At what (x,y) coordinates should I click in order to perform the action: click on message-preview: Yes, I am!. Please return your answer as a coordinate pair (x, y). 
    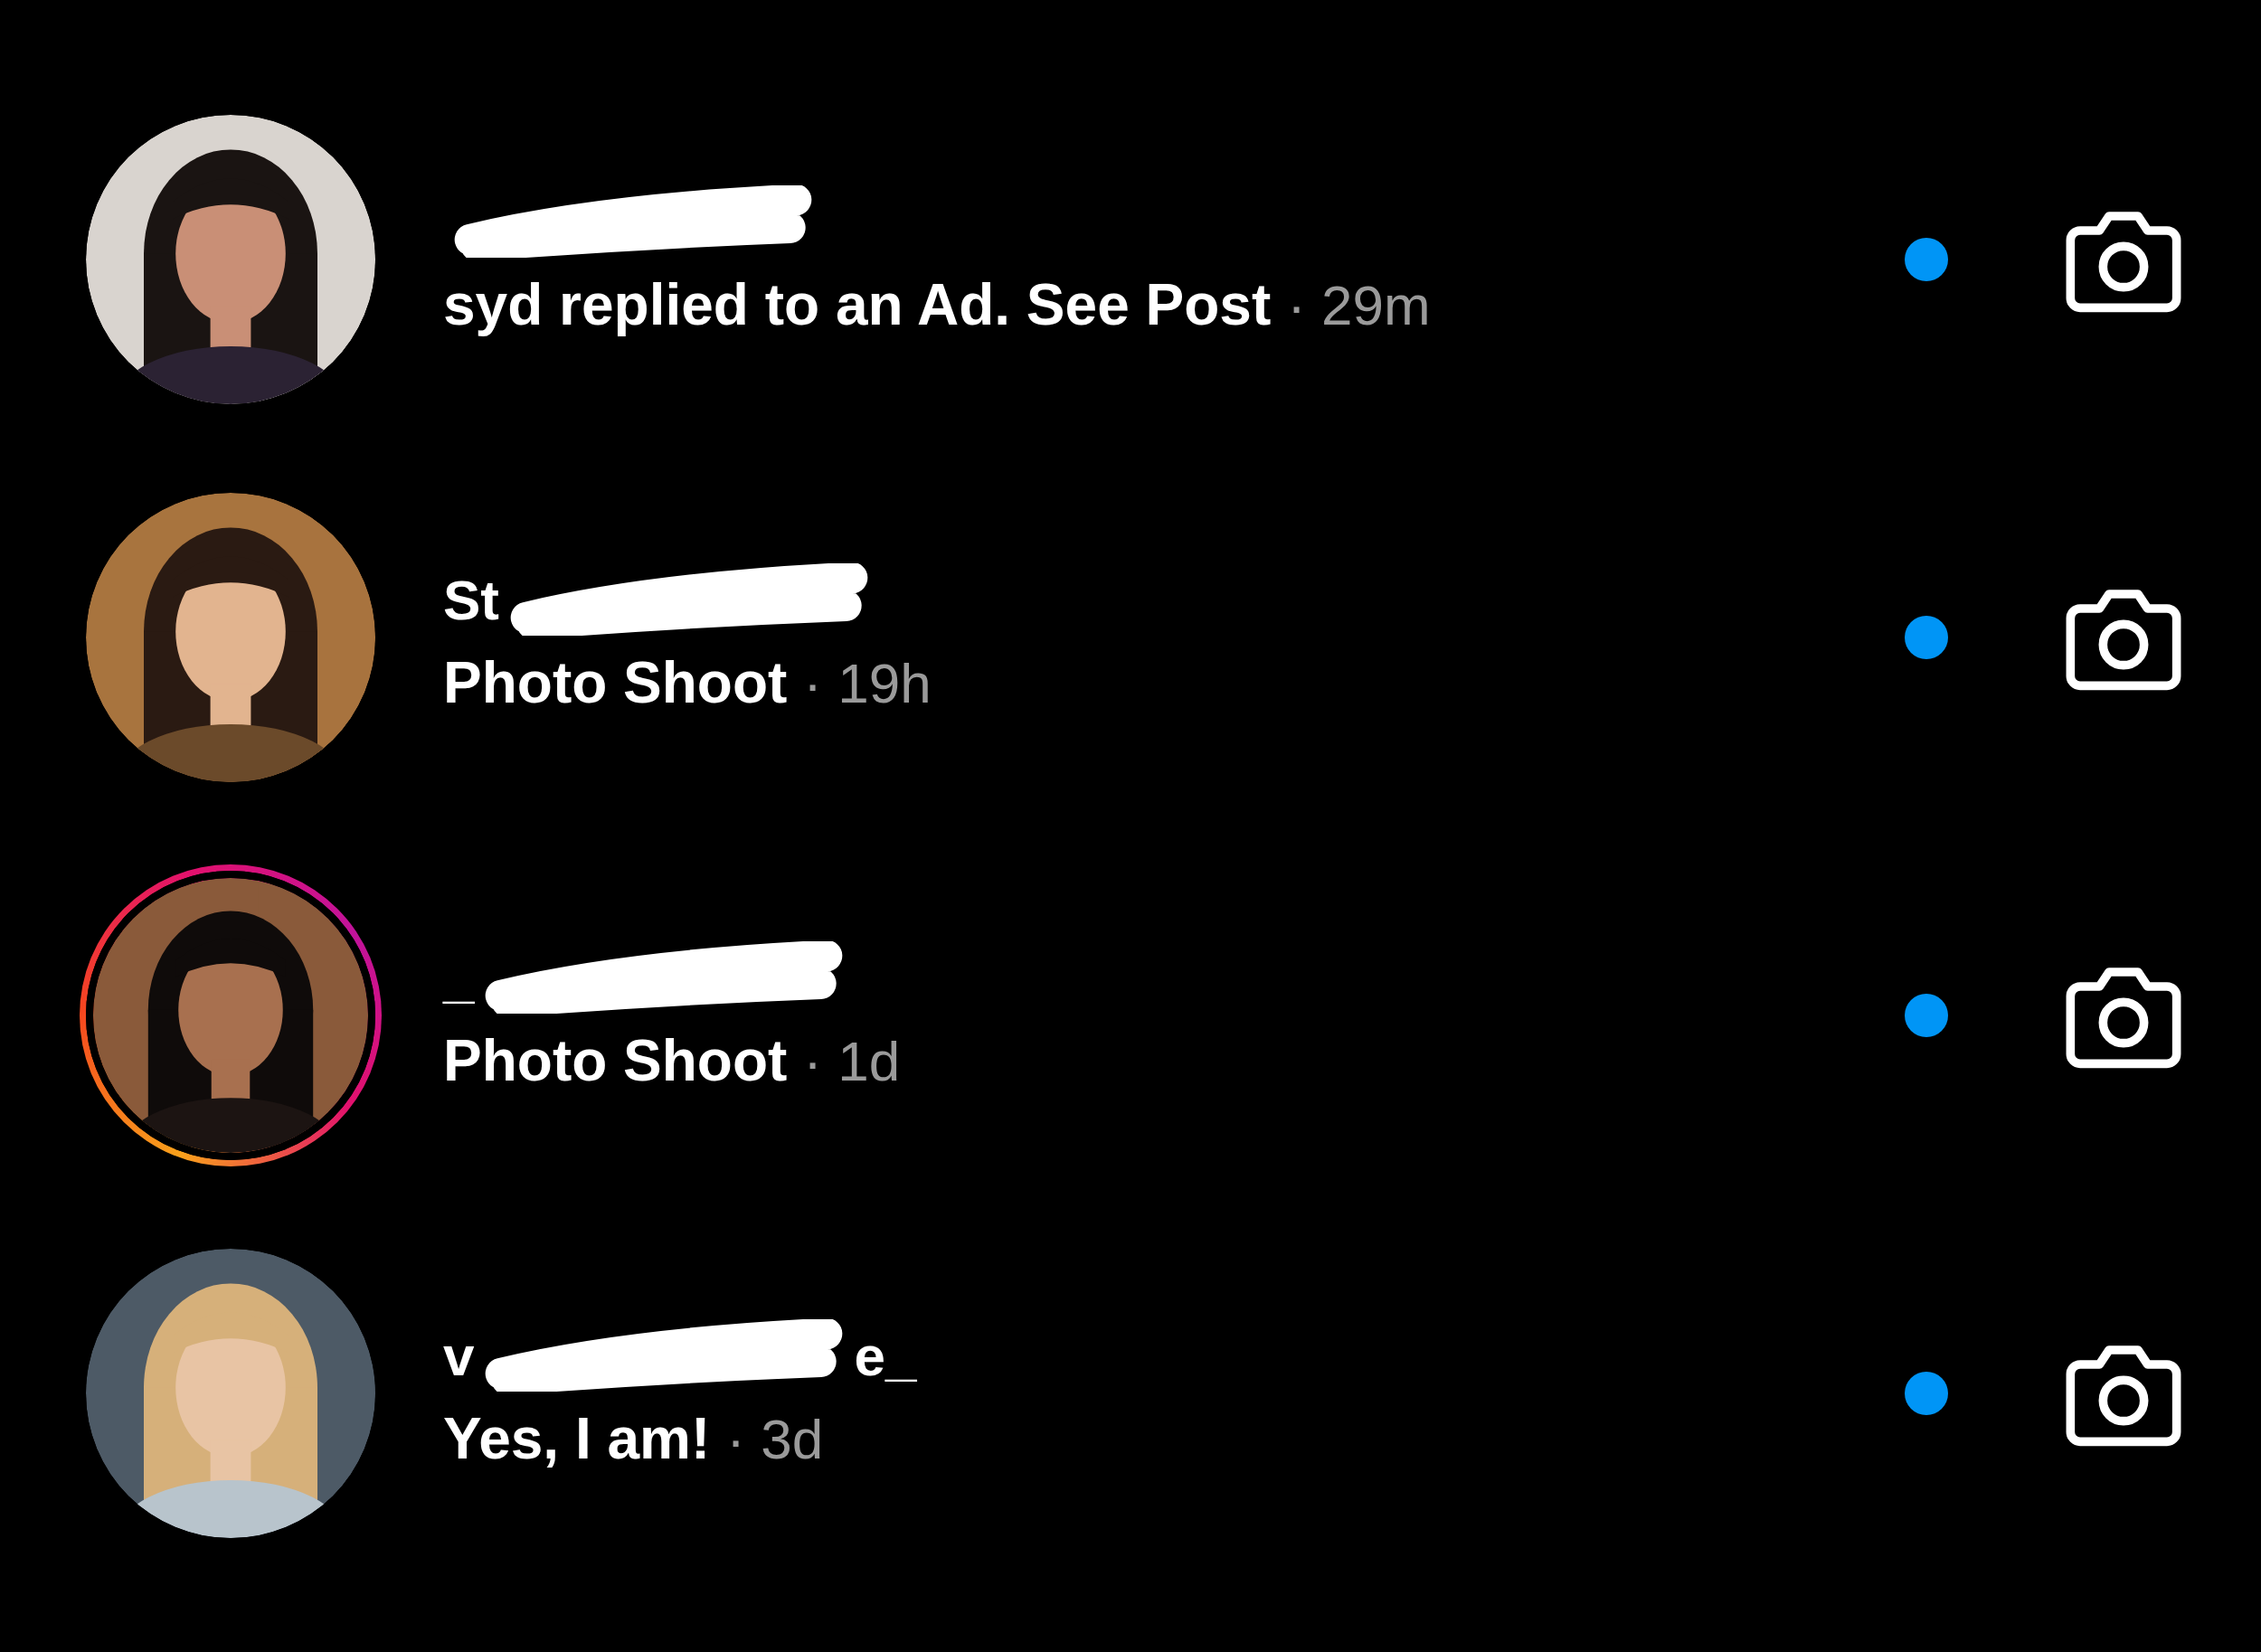
    Looking at the image, I should click on (577, 1438).